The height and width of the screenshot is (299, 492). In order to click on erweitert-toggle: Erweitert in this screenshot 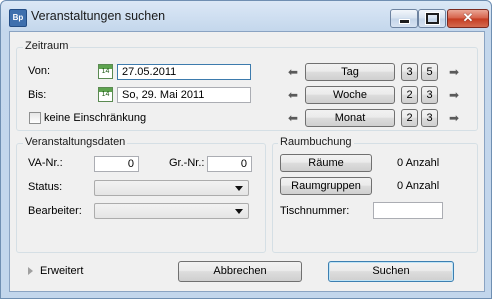, I will do `click(61, 271)`.